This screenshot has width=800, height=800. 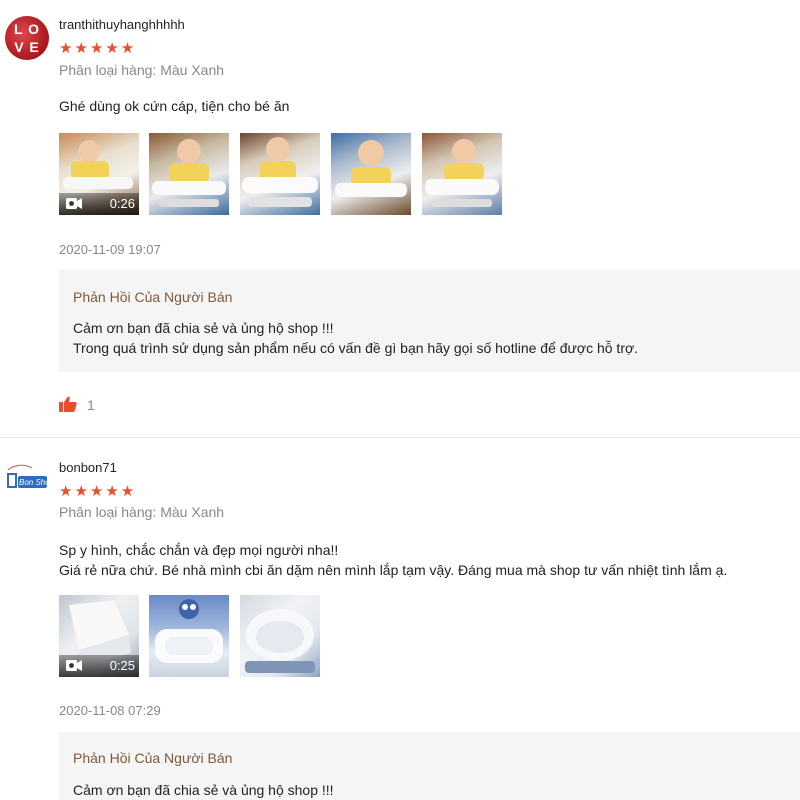 What do you see at coordinates (400, 437) in the screenshot?
I see `review-divider` at bounding box center [400, 437].